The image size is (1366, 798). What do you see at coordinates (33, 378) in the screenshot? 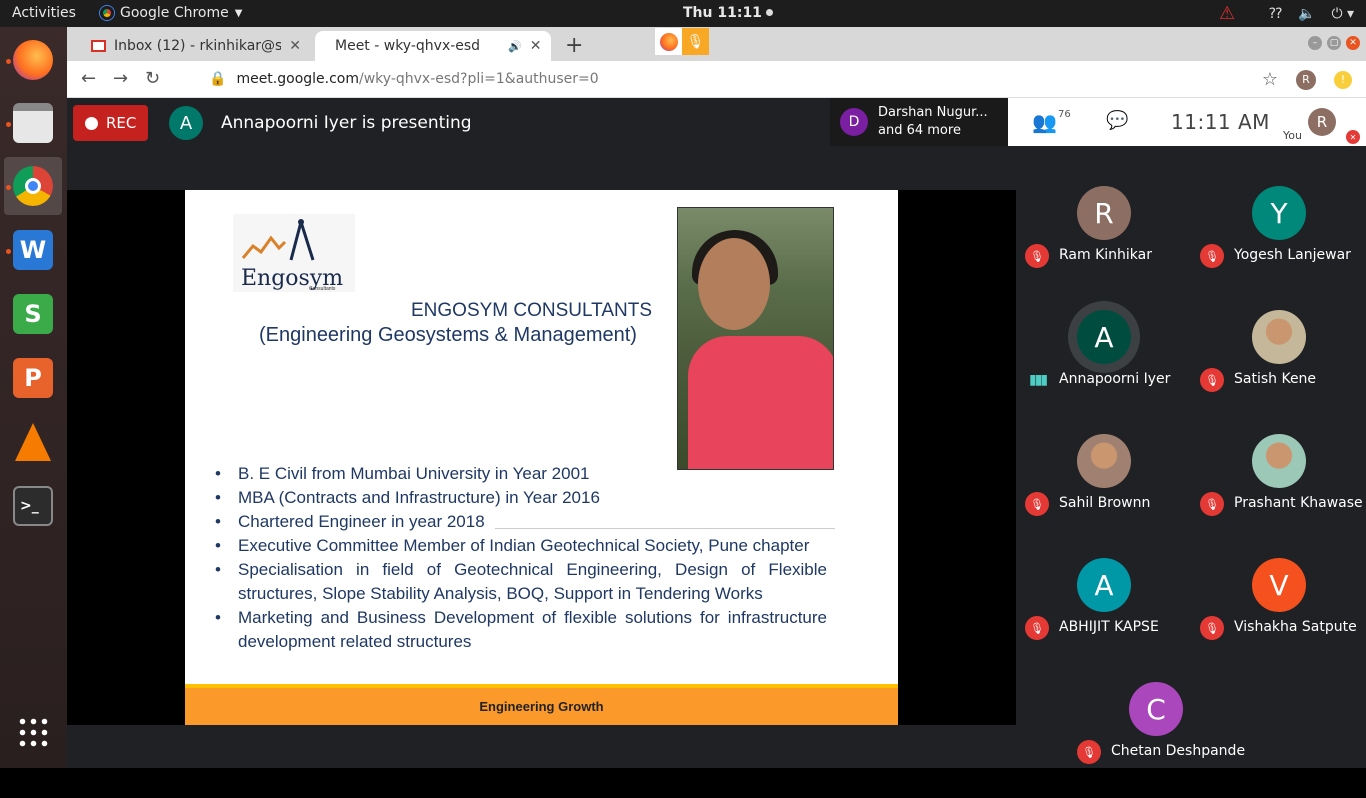
I see `dock-presentation: P` at bounding box center [33, 378].